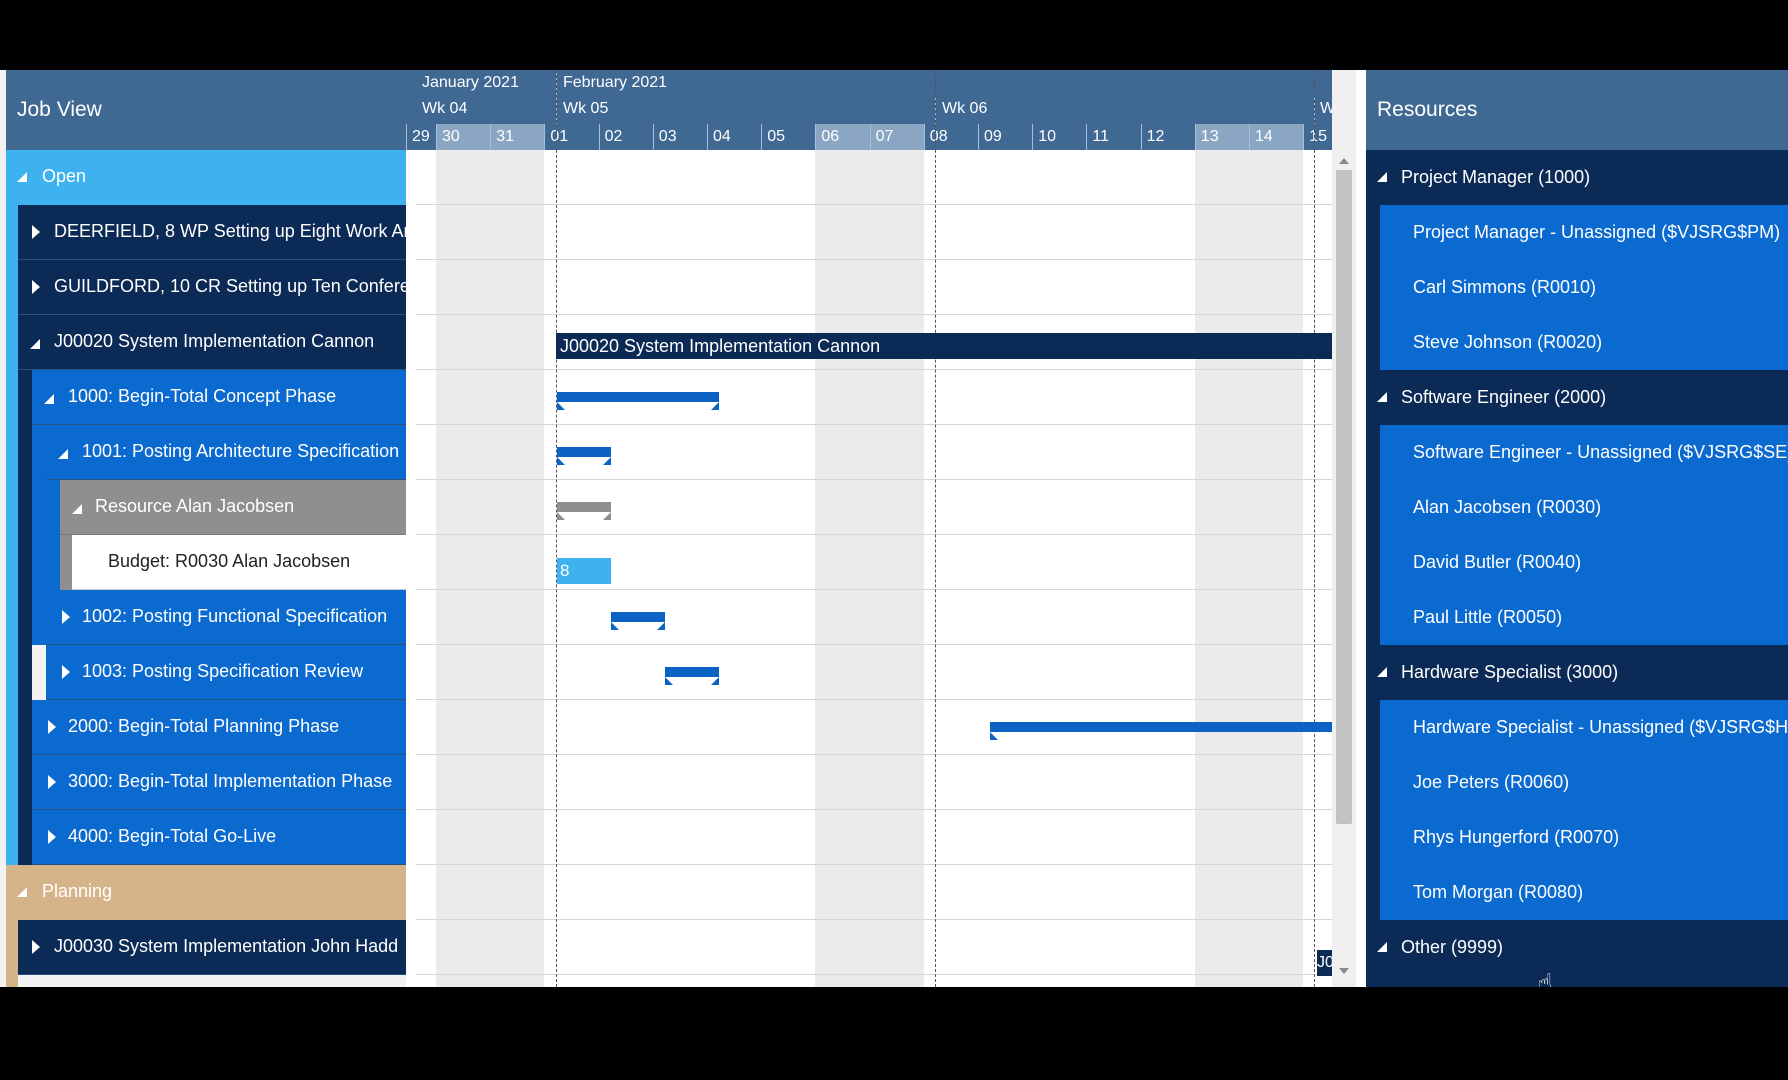  Describe the element at coordinates (25, 782) in the screenshot. I see `job-rail-lower` at that location.